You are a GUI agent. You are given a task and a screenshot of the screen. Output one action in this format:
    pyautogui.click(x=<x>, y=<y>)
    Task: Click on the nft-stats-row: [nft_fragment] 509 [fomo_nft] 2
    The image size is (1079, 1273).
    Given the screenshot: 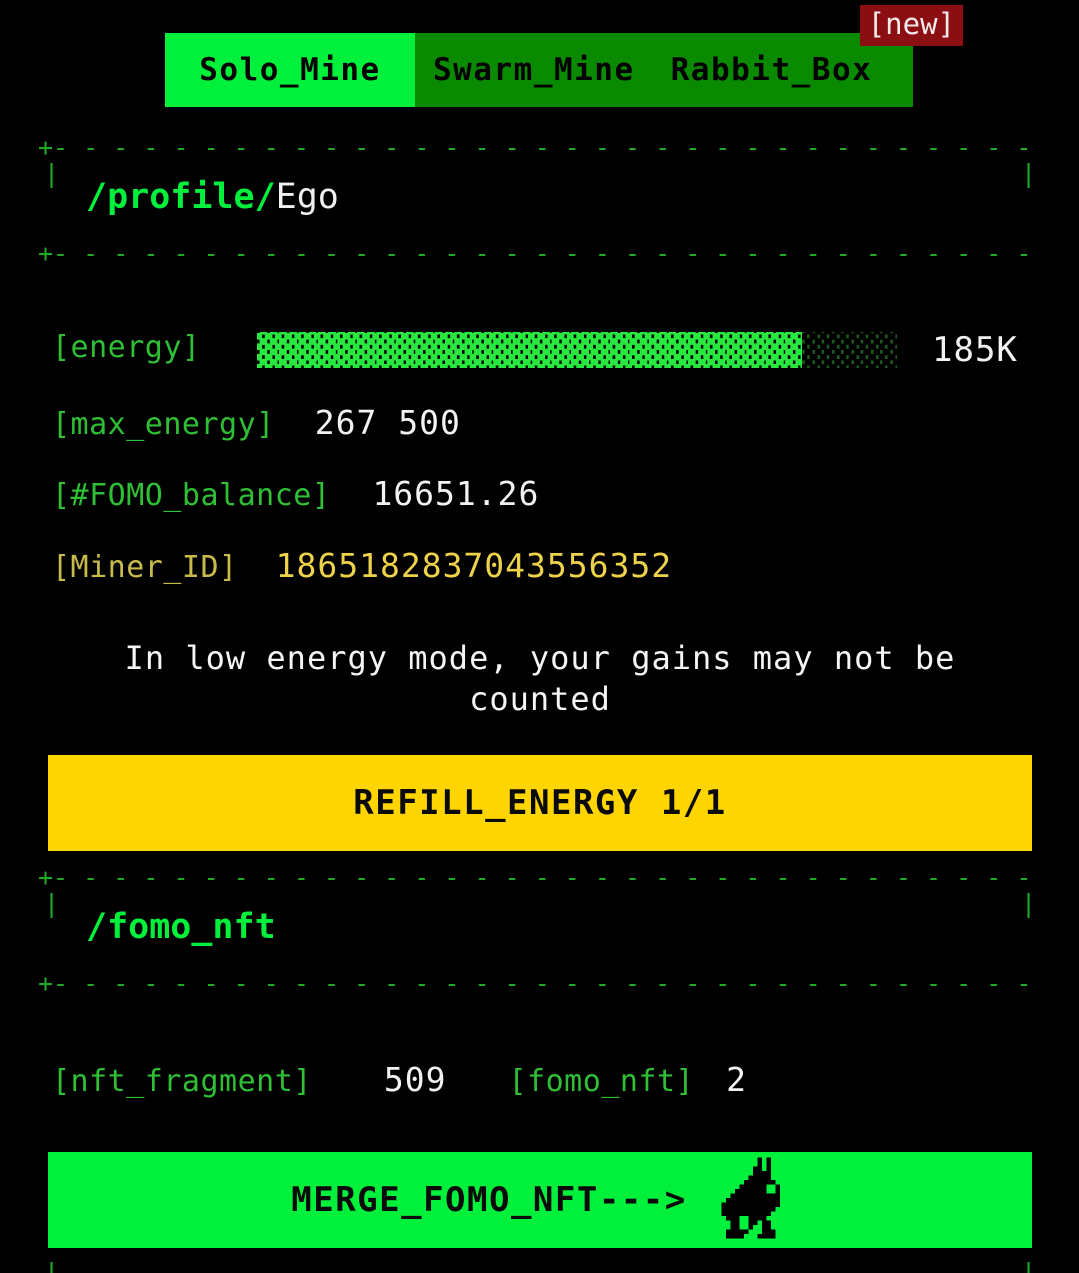 What is the action you would take?
    pyautogui.click(x=399, y=1079)
    